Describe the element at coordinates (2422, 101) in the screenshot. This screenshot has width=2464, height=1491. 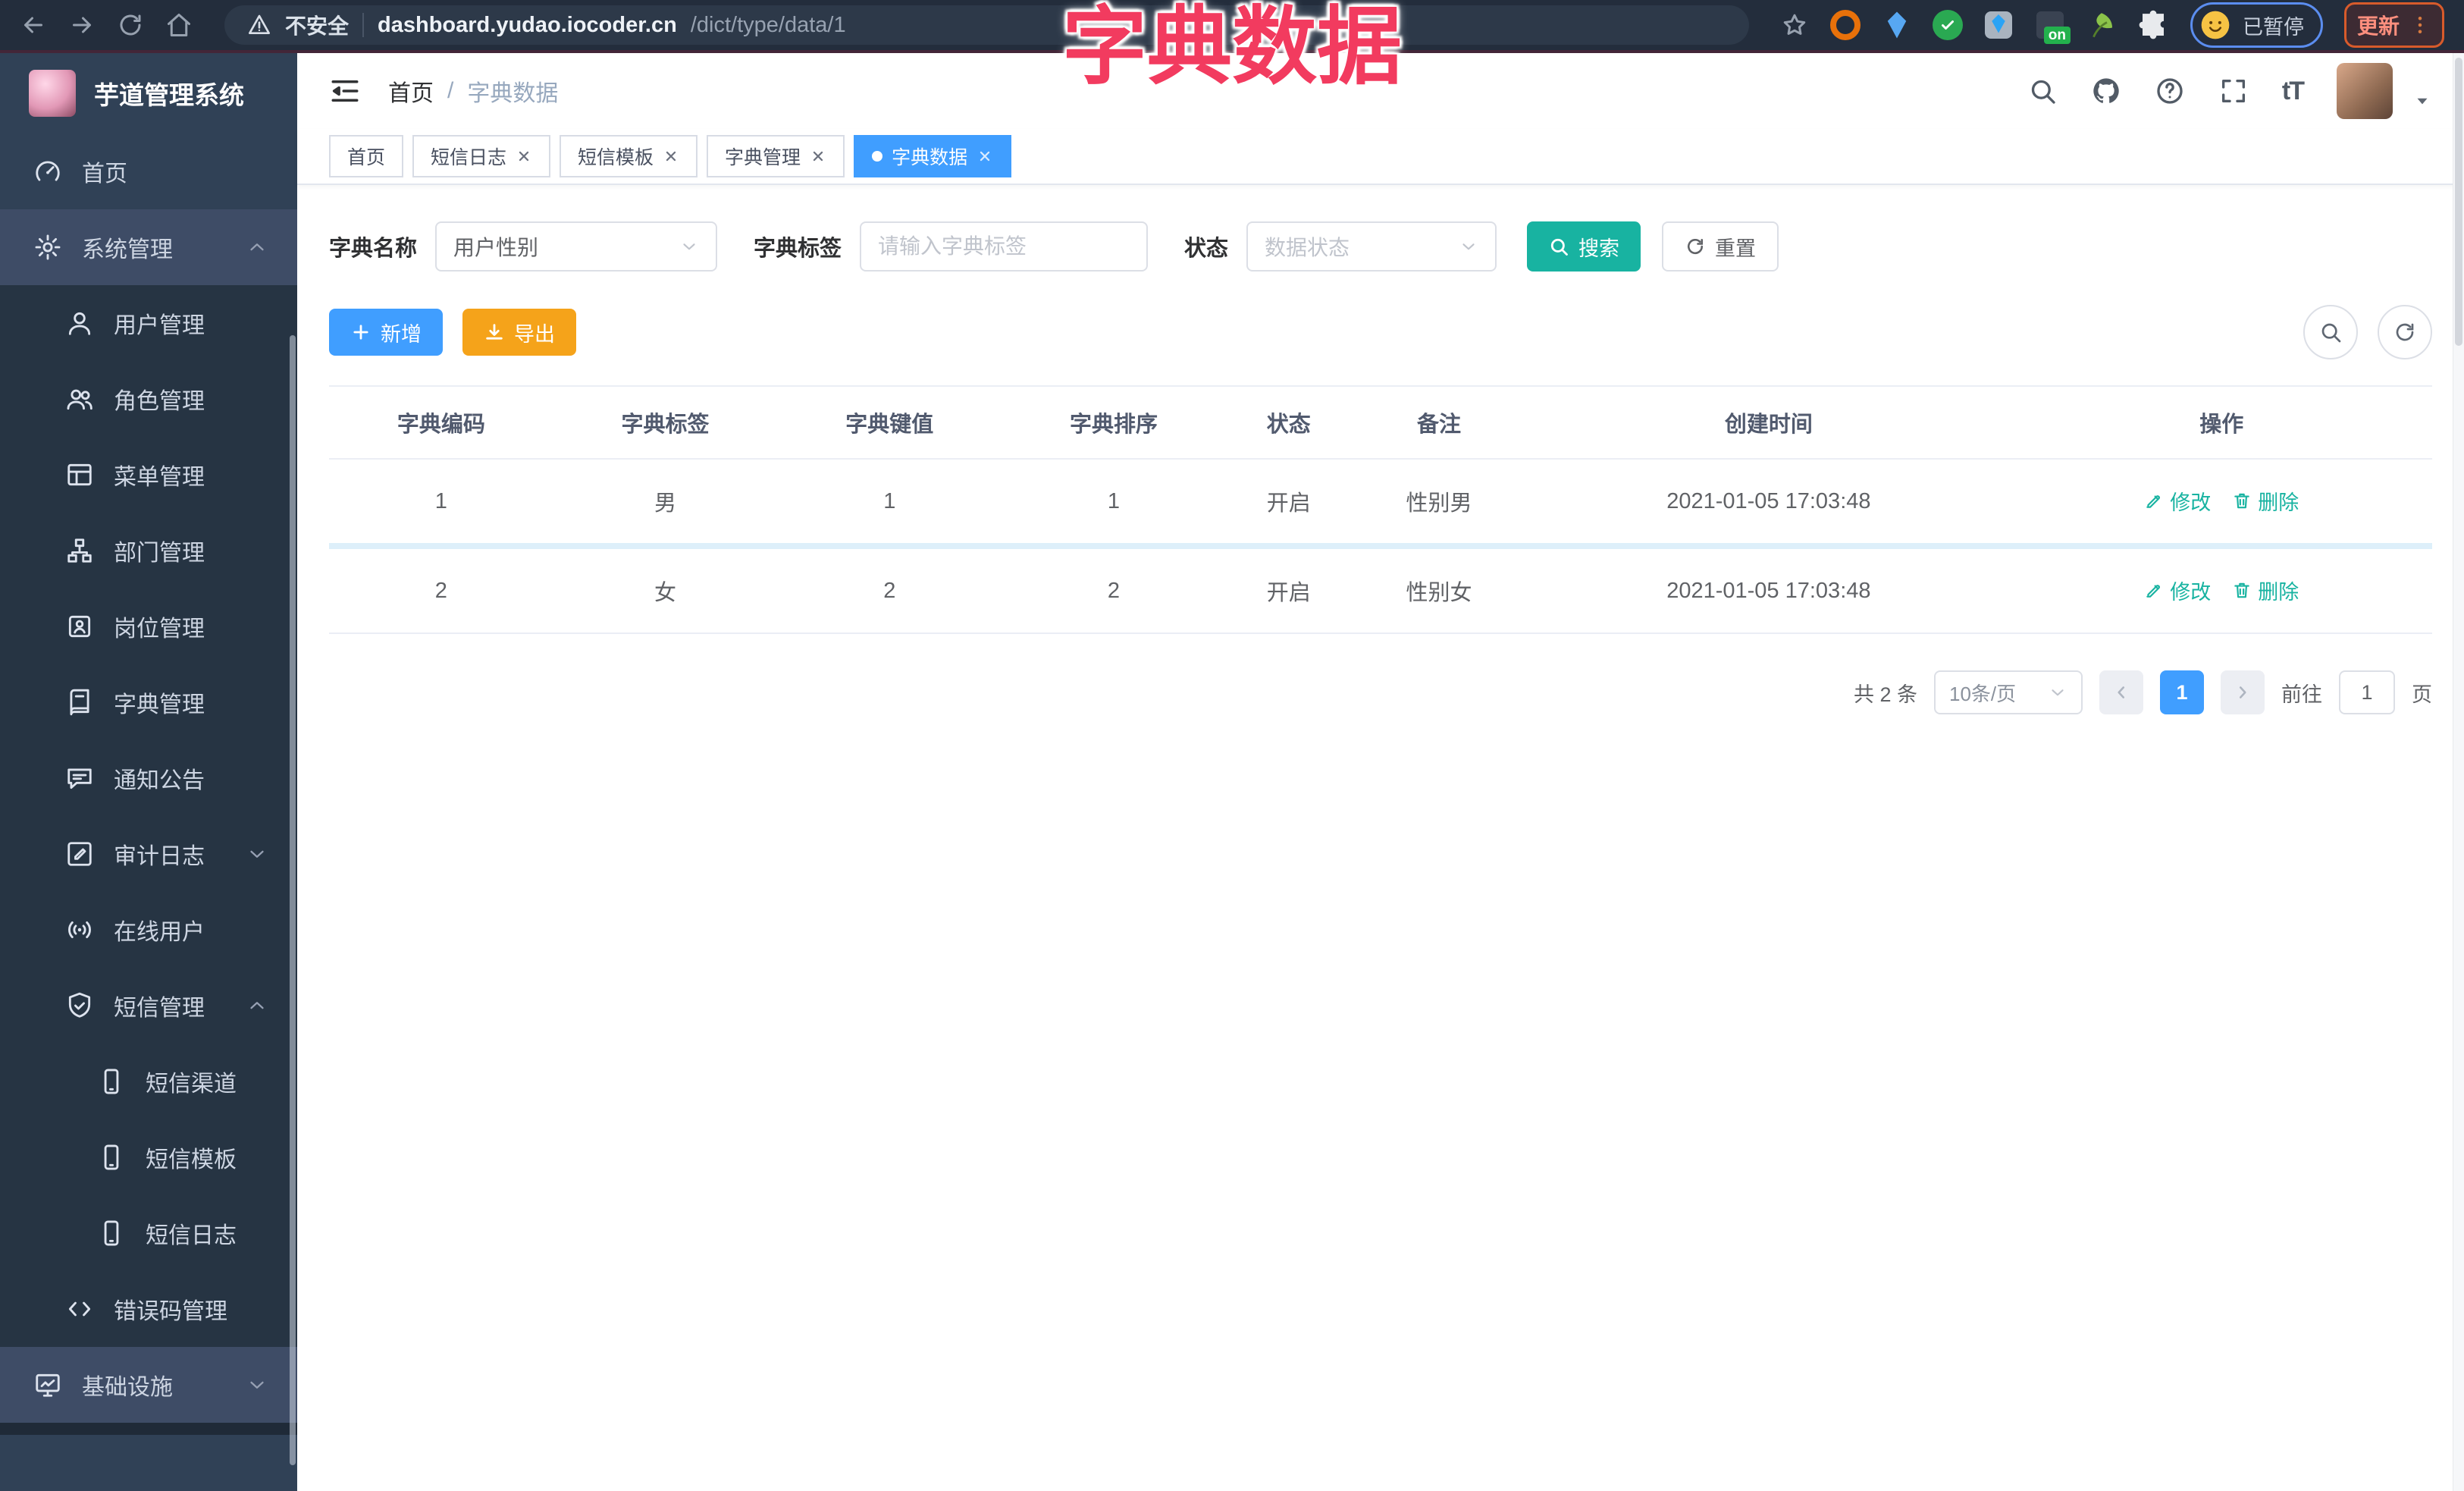
I see `caret-down-icon` at that location.